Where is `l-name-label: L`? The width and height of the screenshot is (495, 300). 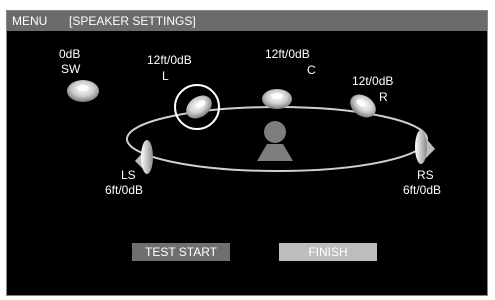 l-name-label: L is located at coordinates (165, 76).